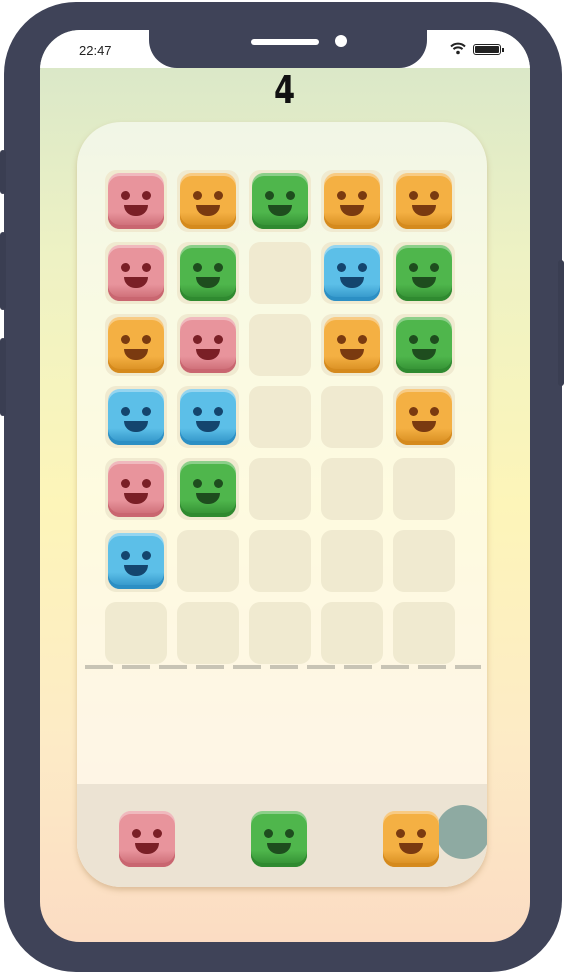  Describe the element at coordinates (147, 839) in the screenshot. I see `tray-pink-smiley-block` at that location.